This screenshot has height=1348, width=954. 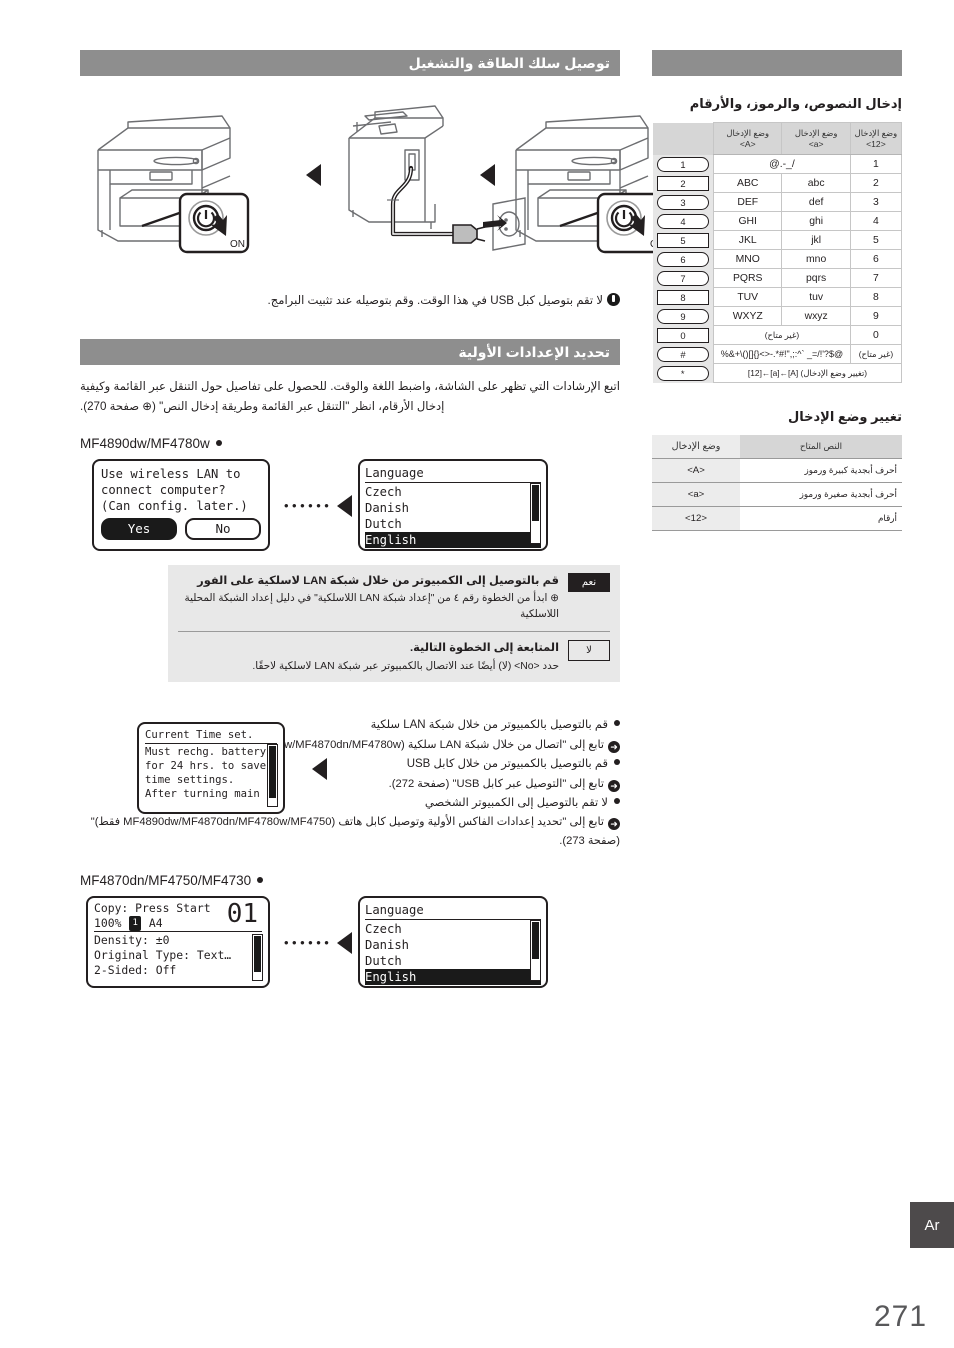 I want to click on keypad-key-8: 8, so click(x=683, y=297).